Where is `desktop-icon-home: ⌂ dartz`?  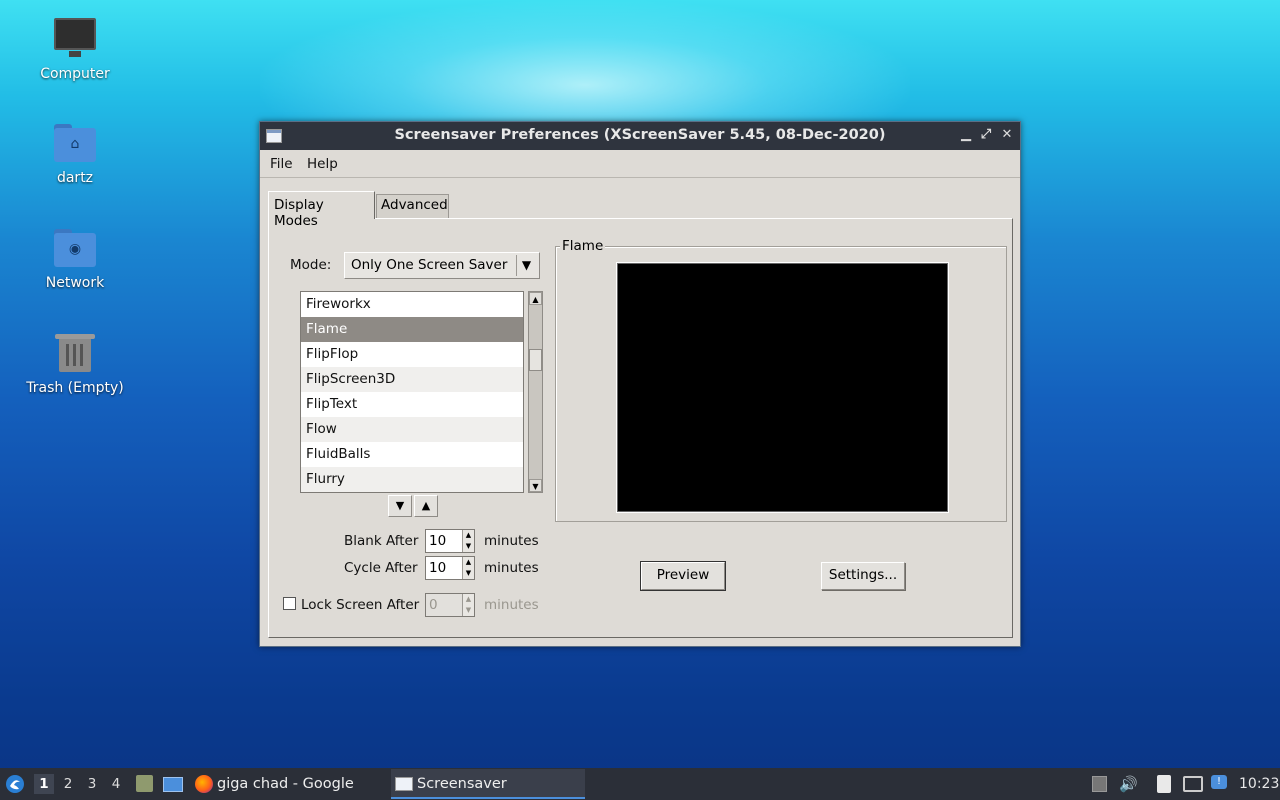 desktop-icon-home: ⌂ dartz is located at coordinates (75, 154).